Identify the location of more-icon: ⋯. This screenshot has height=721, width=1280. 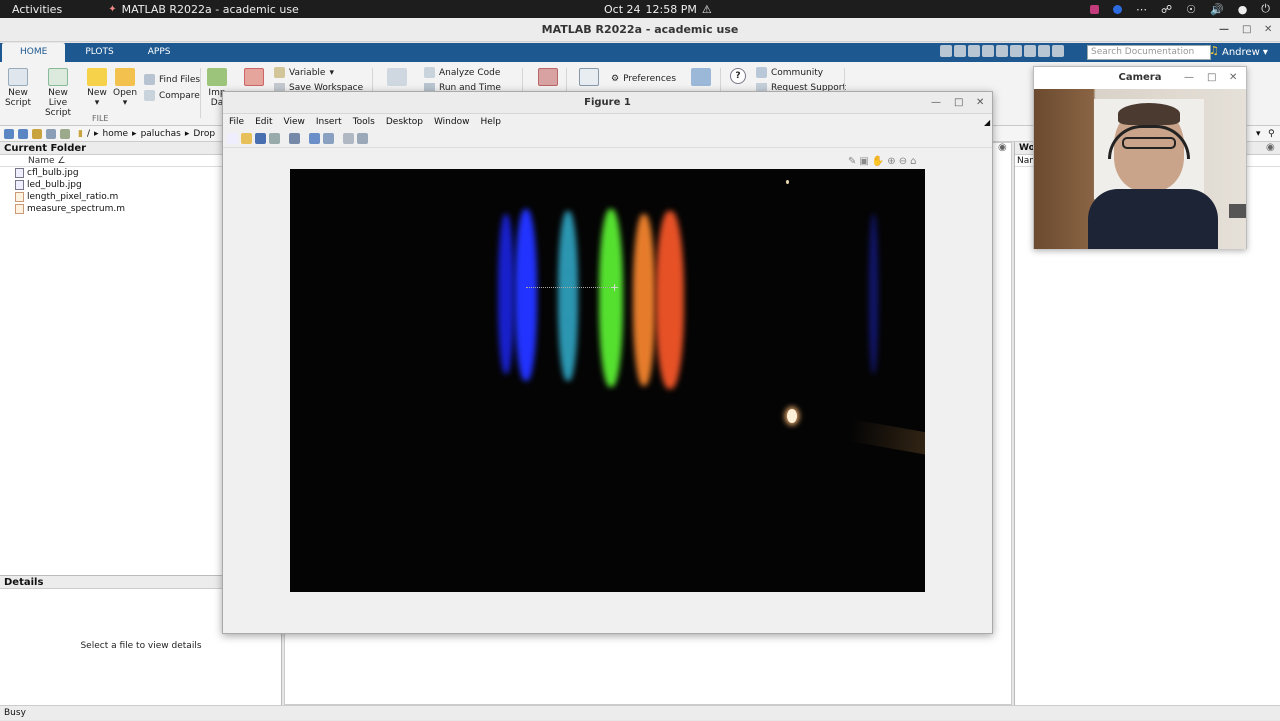
(1141, 9).